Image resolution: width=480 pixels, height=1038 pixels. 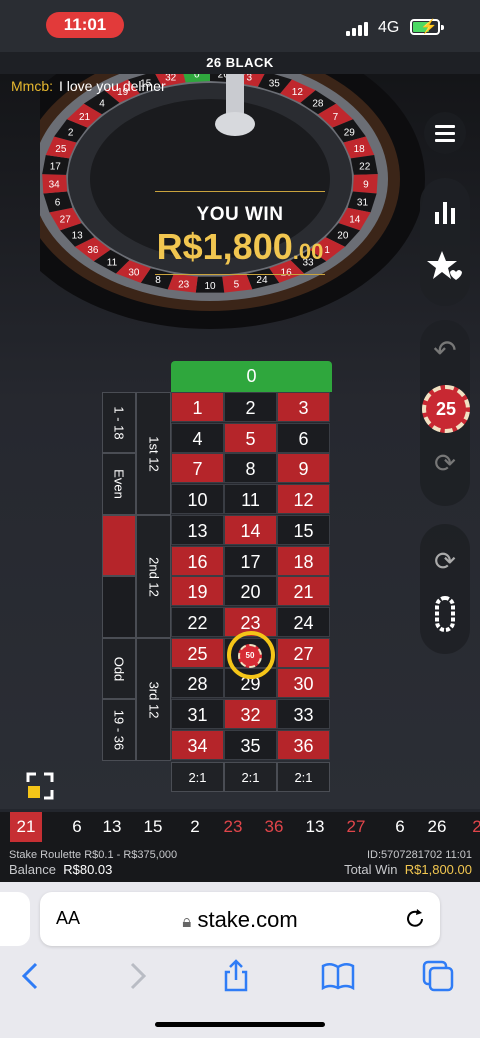 What do you see at coordinates (197, 744) in the screenshot?
I see `table-cell-34: 34` at bounding box center [197, 744].